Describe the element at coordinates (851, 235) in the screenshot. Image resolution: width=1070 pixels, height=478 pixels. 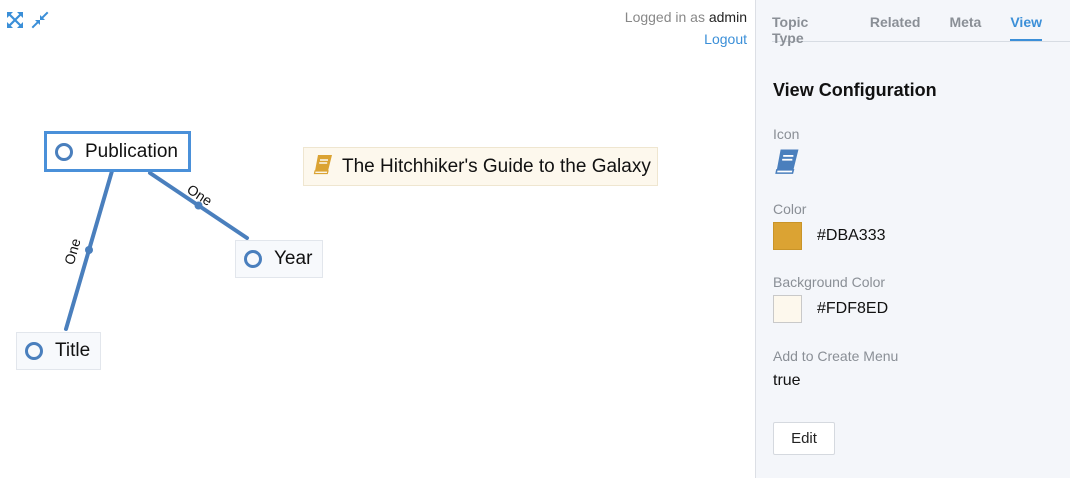
I see `color-value: #DBA333` at that location.